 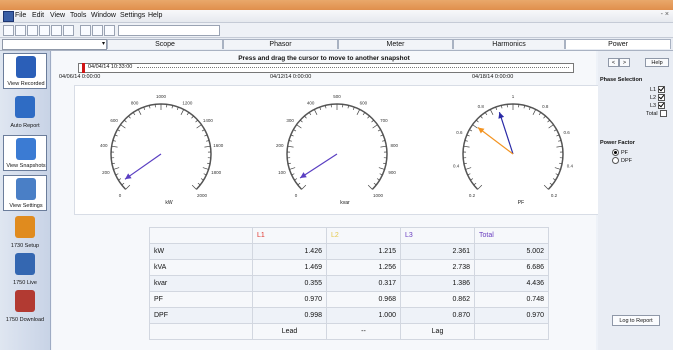 What do you see at coordinates (135, 102) in the screenshot?
I see `gauge-tick-label: 800` at bounding box center [135, 102].